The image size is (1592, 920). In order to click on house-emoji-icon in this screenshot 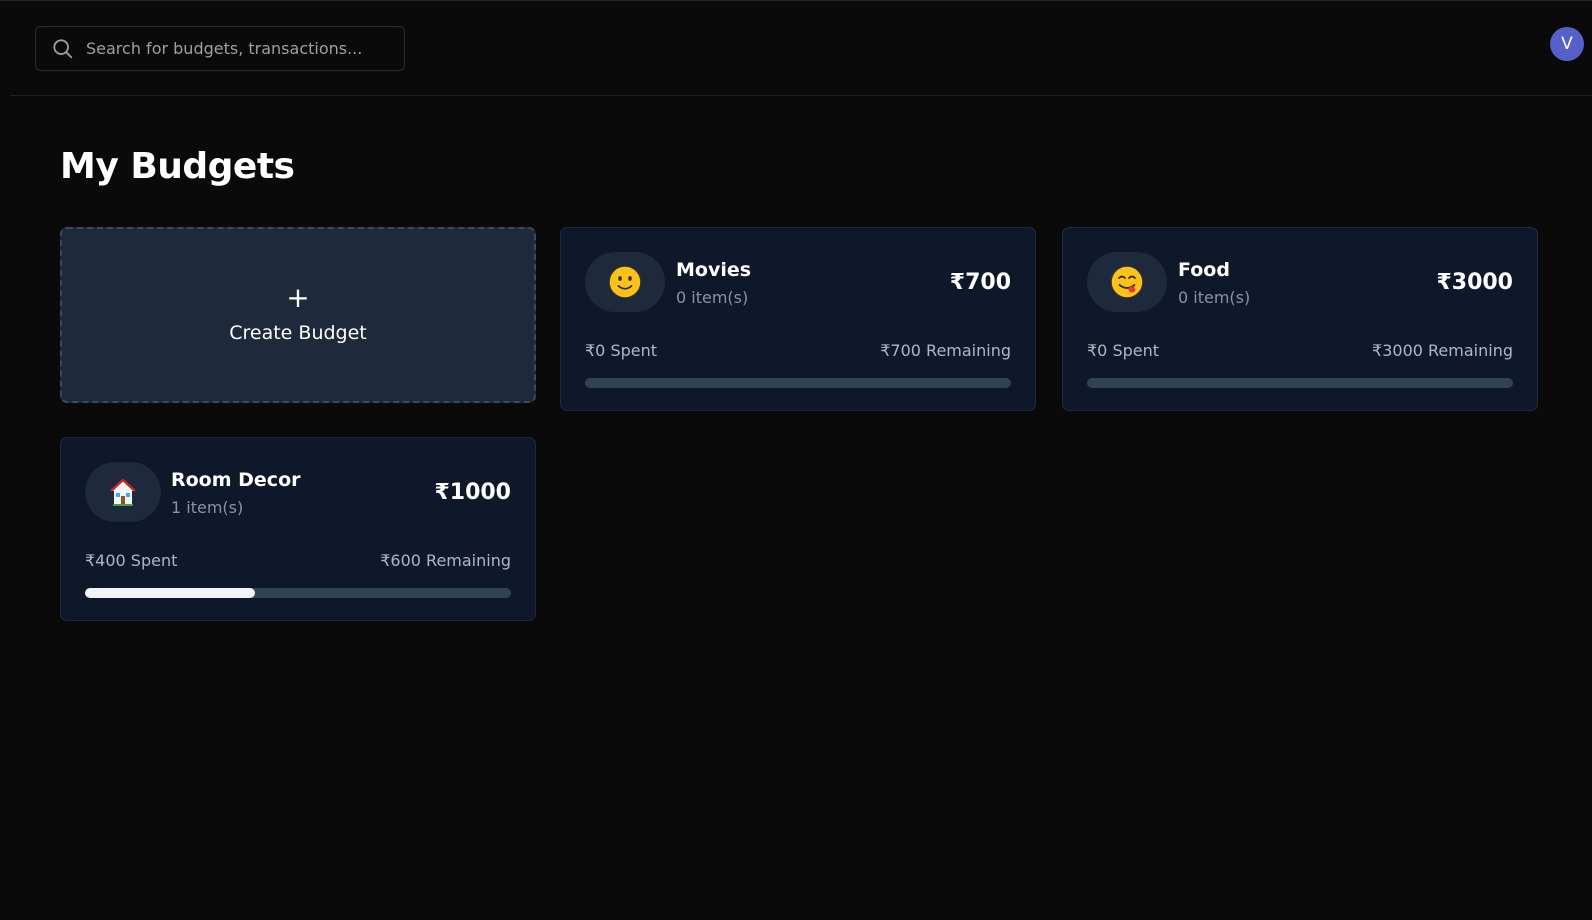, I will do `click(123, 492)`.